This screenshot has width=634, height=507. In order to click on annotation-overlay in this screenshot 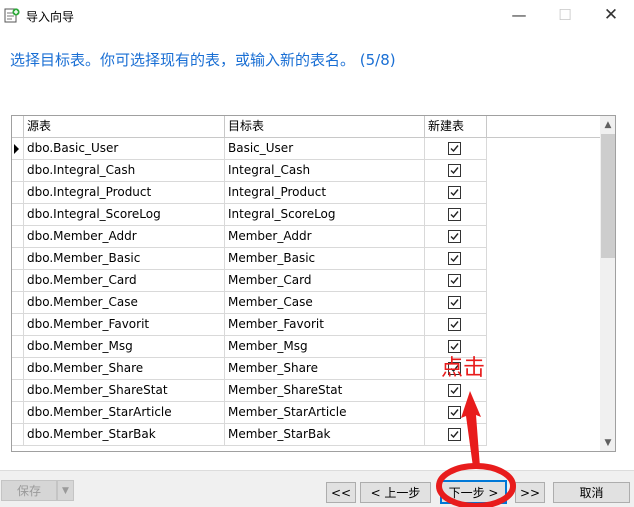, I will do `click(476, 449)`.